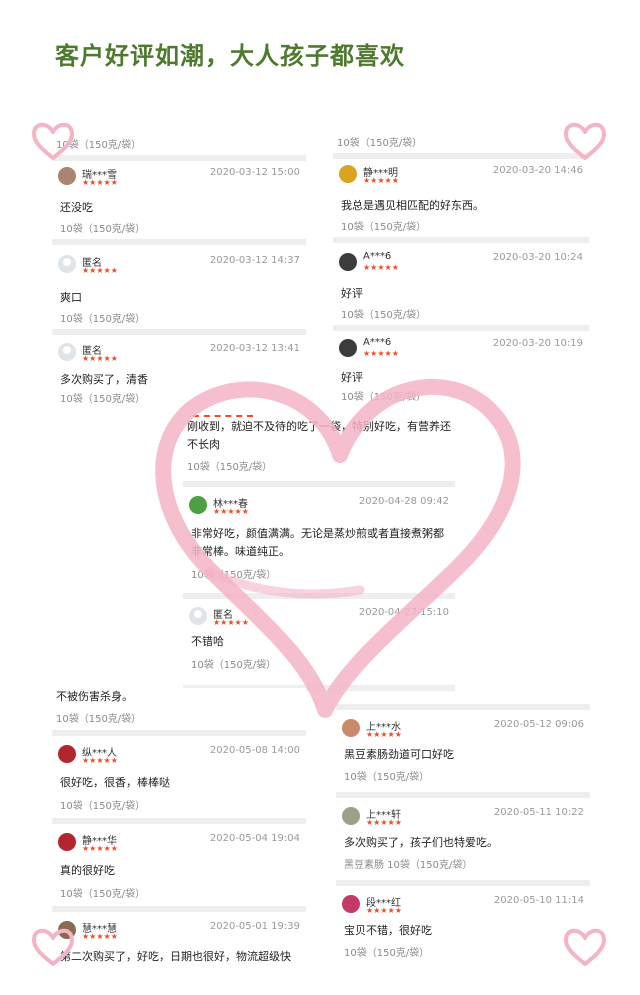  Describe the element at coordinates (254, 838) in the screenshot. I see `review-date: 2020-05-04 19:04` at that location.